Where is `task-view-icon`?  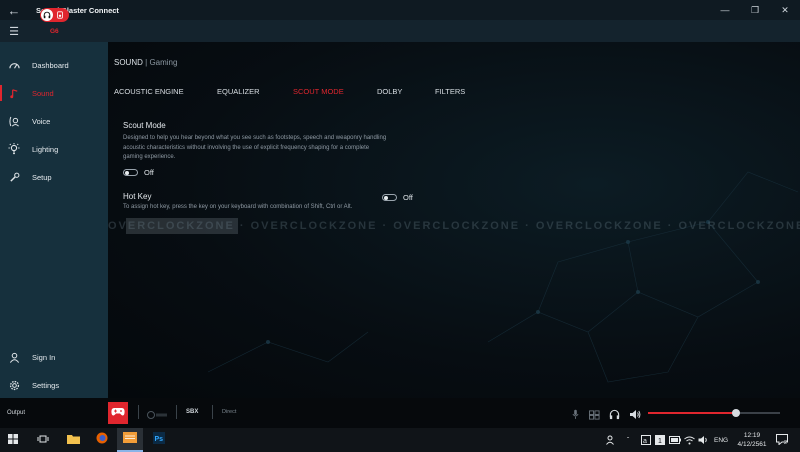 task-view-icon is located at coordinates (43, 440).